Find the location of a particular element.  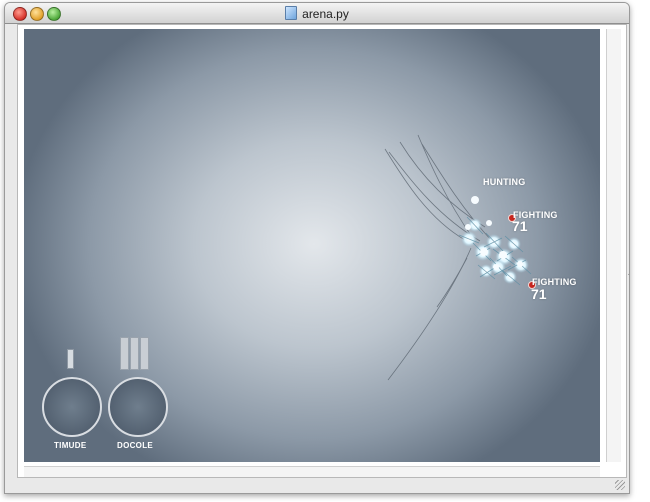

timude-indicator is located at coordinates (70, 359).